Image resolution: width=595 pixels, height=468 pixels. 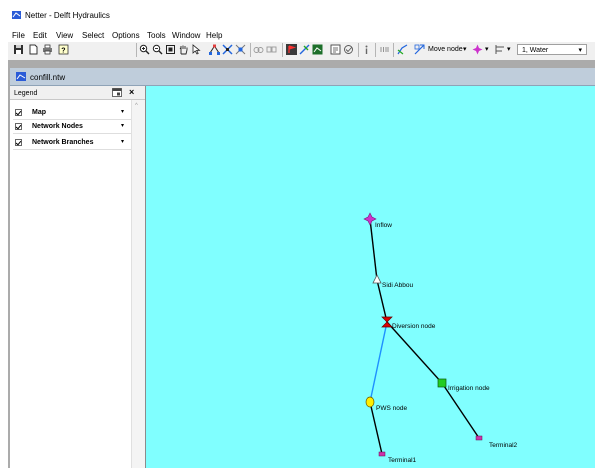 What do you see at coordinates (157, 49) in the screenshot?
I see `zoom-out-icon` at bounding box center [157, 49].